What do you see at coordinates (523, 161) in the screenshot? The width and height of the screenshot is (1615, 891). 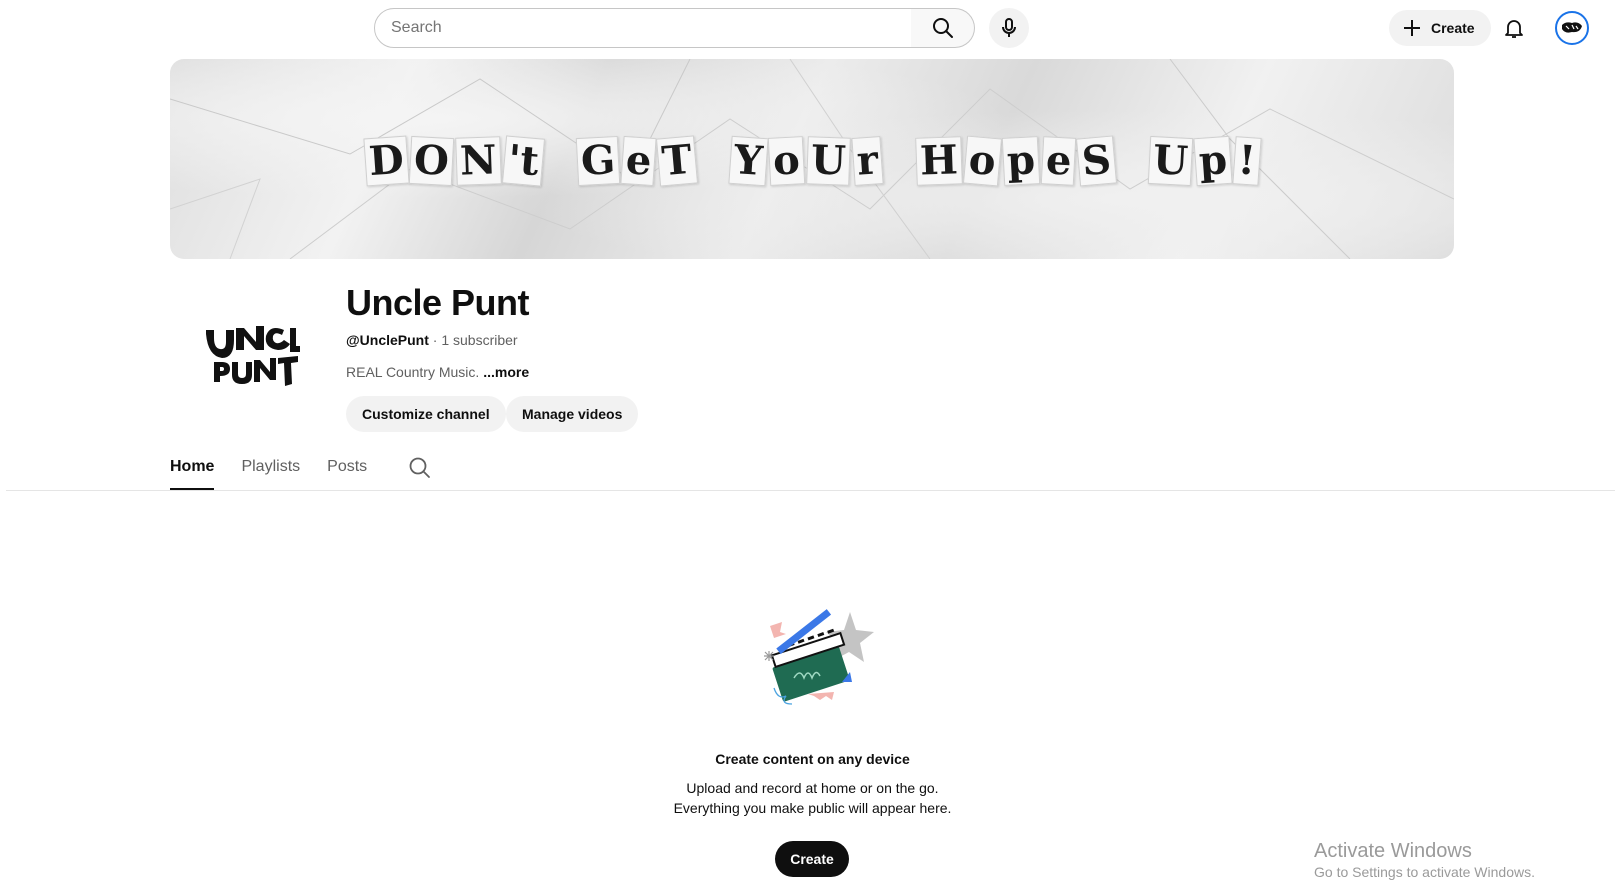 I see `cutout-letter: 't` at bounding box center [523, 161].